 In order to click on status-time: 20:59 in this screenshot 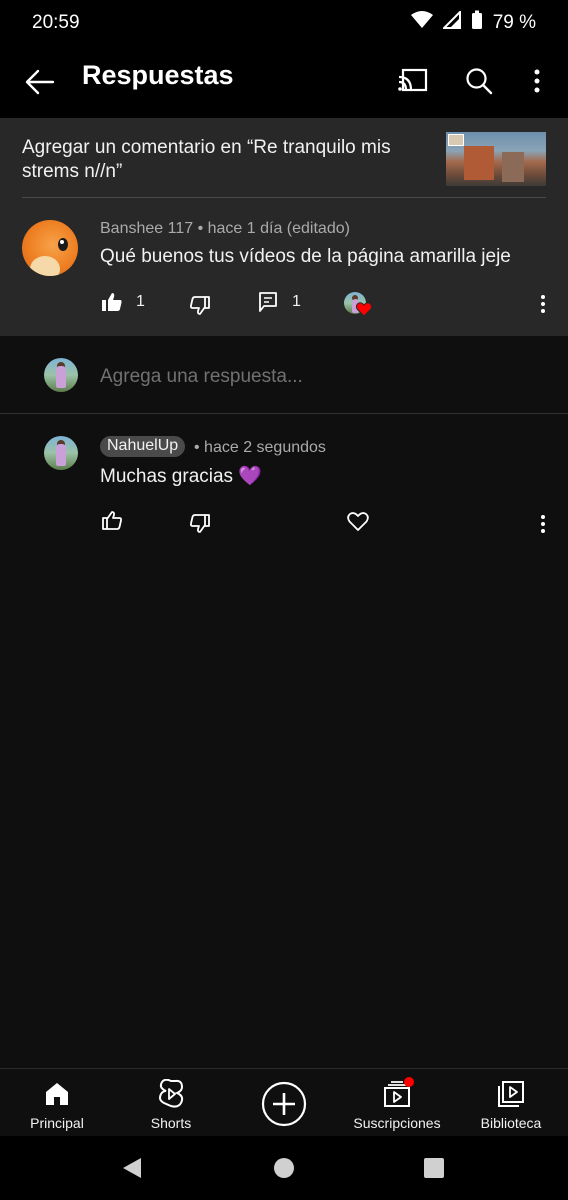, I will do `click(56, 22)`.